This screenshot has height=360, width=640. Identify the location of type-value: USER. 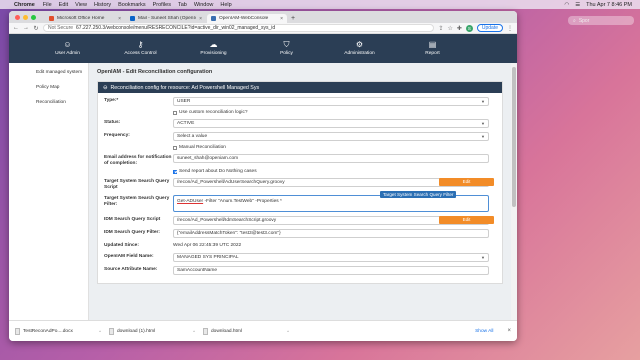
(184, 101).